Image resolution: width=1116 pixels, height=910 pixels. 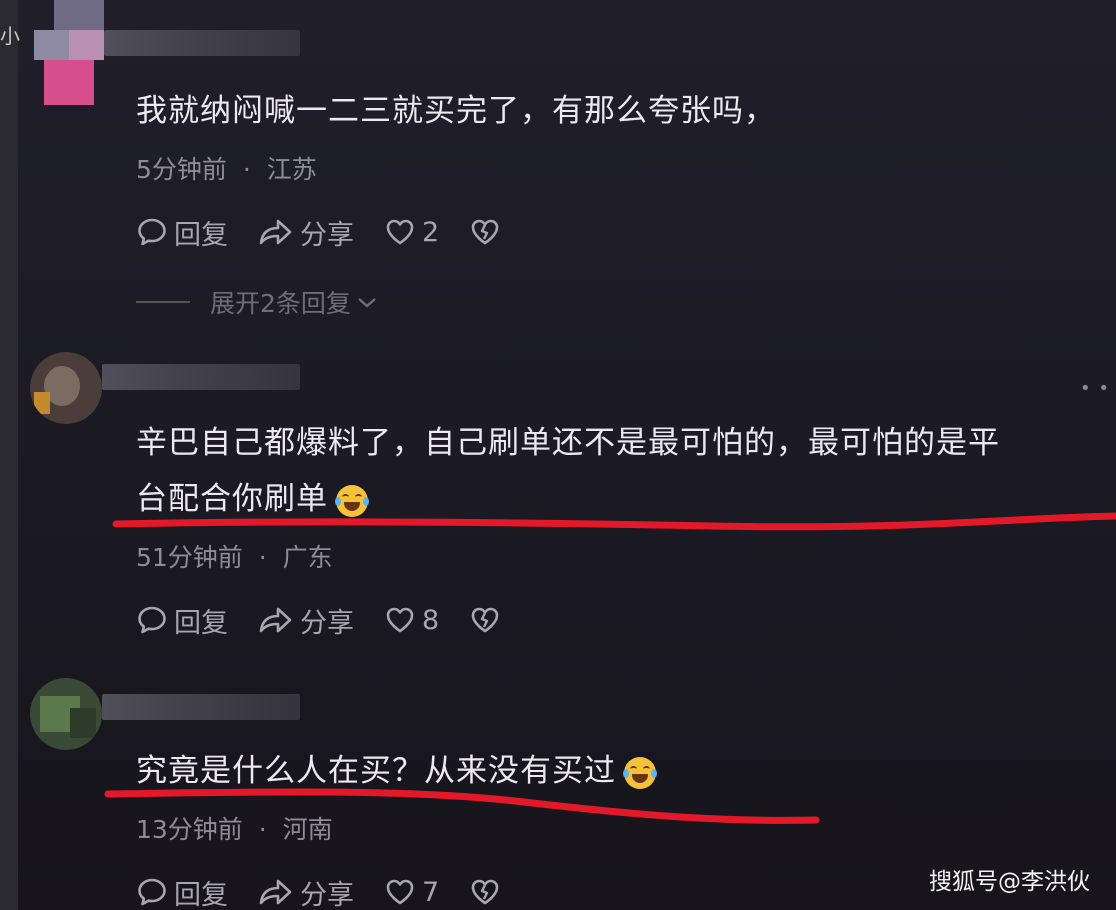 I want to click on like-button: 8, so click(x=411, y=620).